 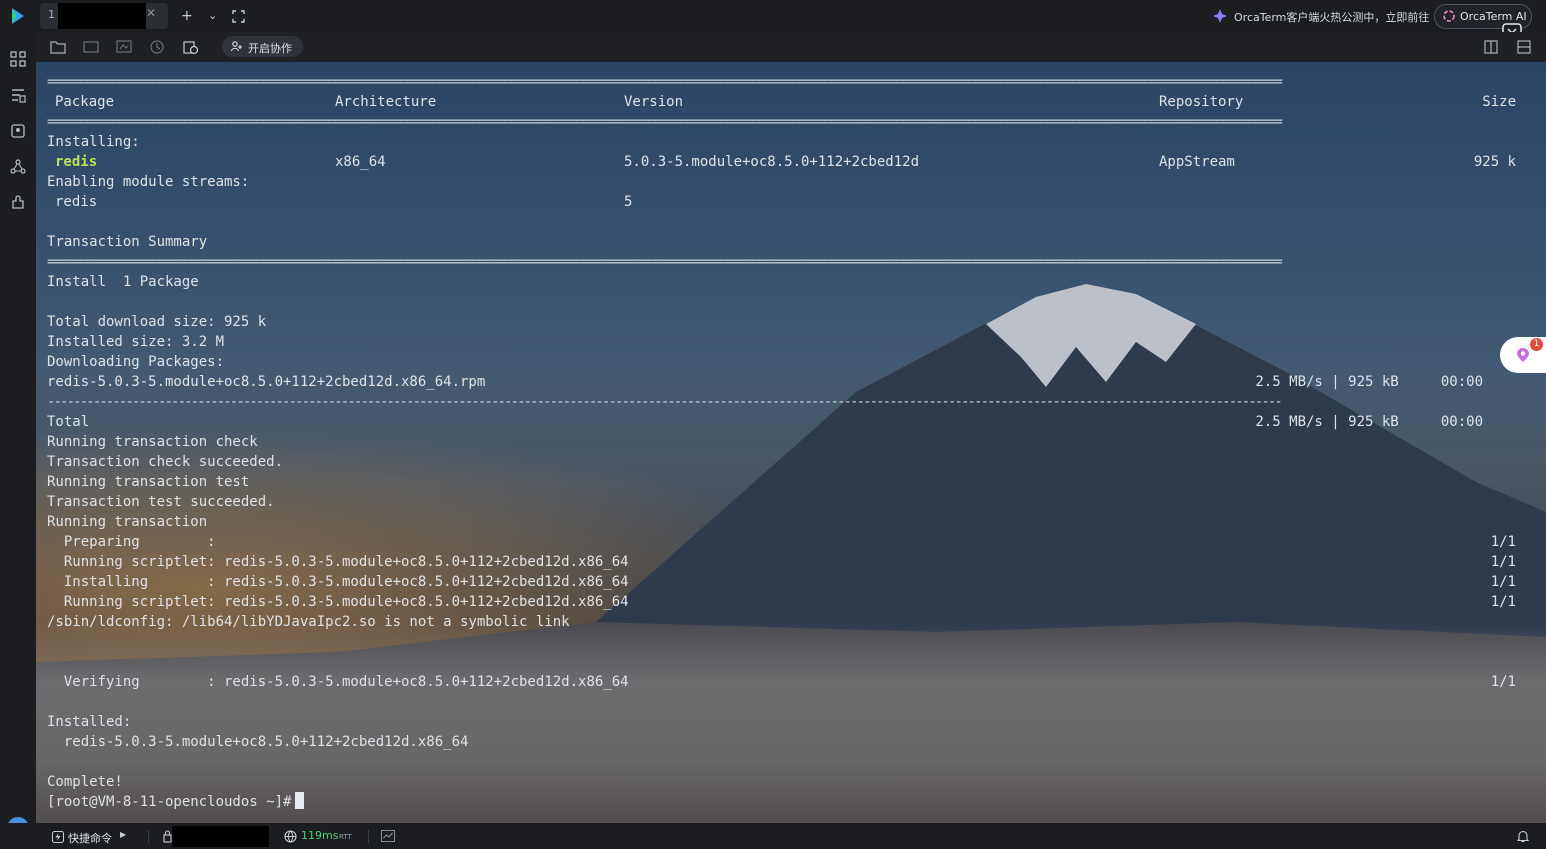 I want to click on header-package: Package, so click(x=85, y=102).